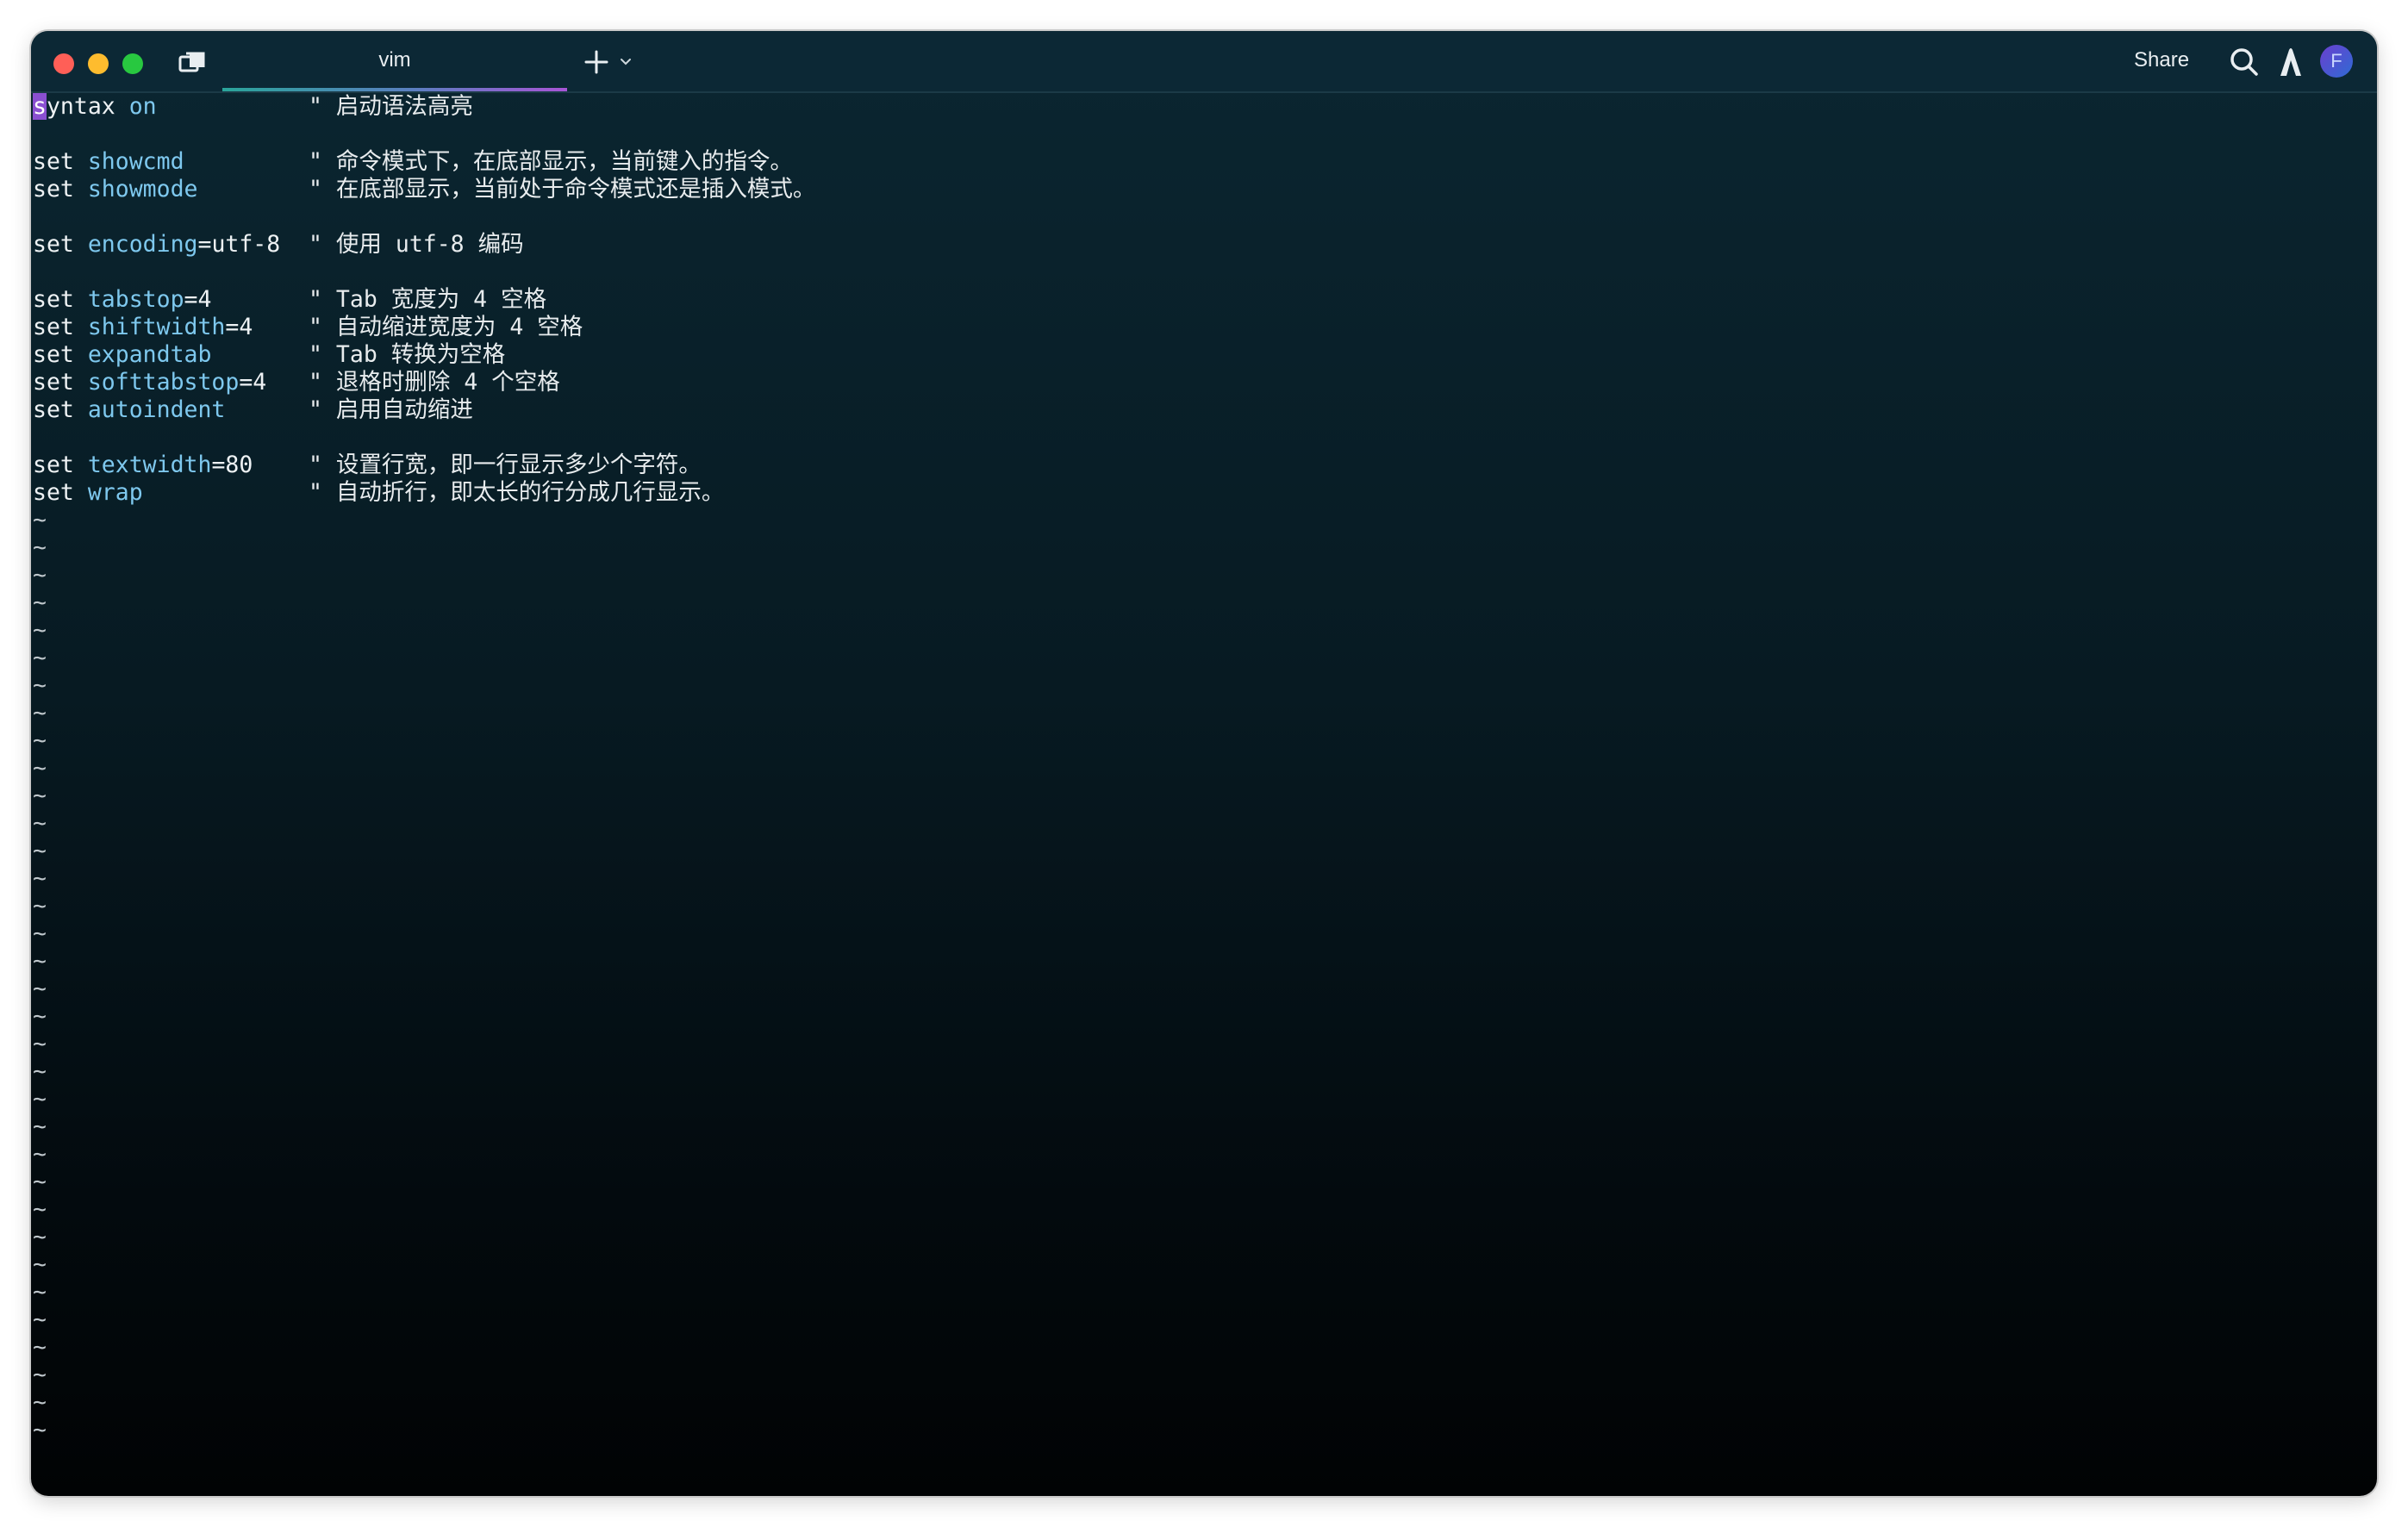 The image size is (2408, 1527). Describe the element at coordinates (505, 465) in the screenshot. I see `comment: " 设置行宽，即一行显示多少个字符。` at that location.